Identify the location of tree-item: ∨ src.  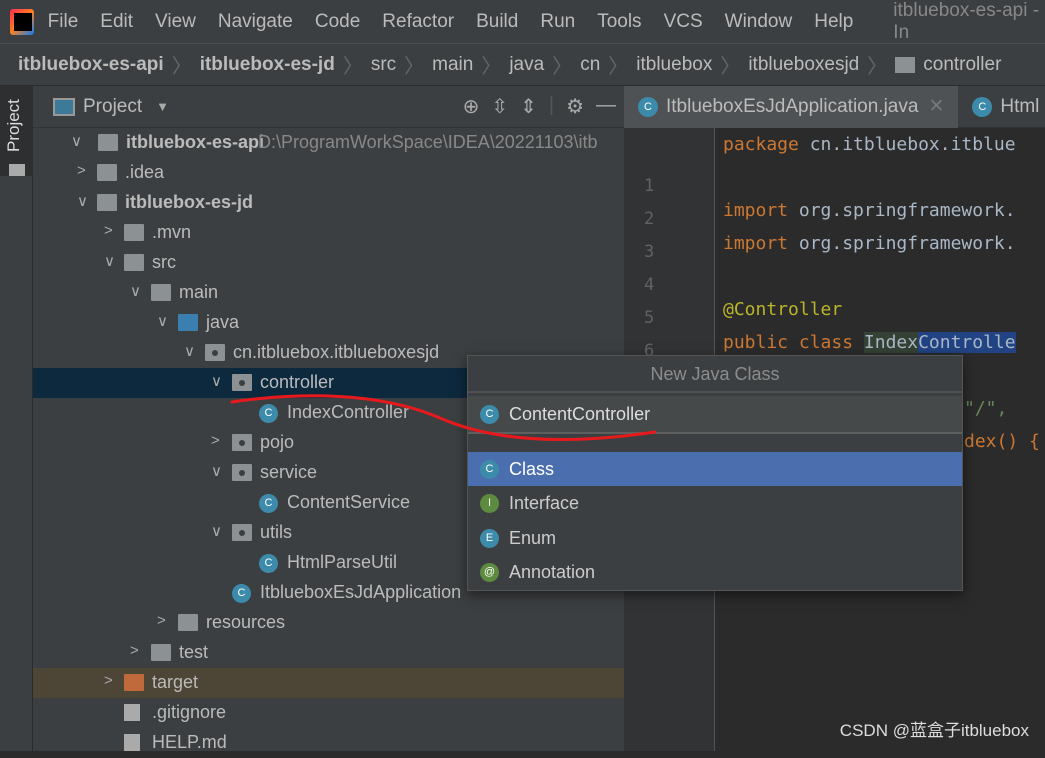
(328, 263).